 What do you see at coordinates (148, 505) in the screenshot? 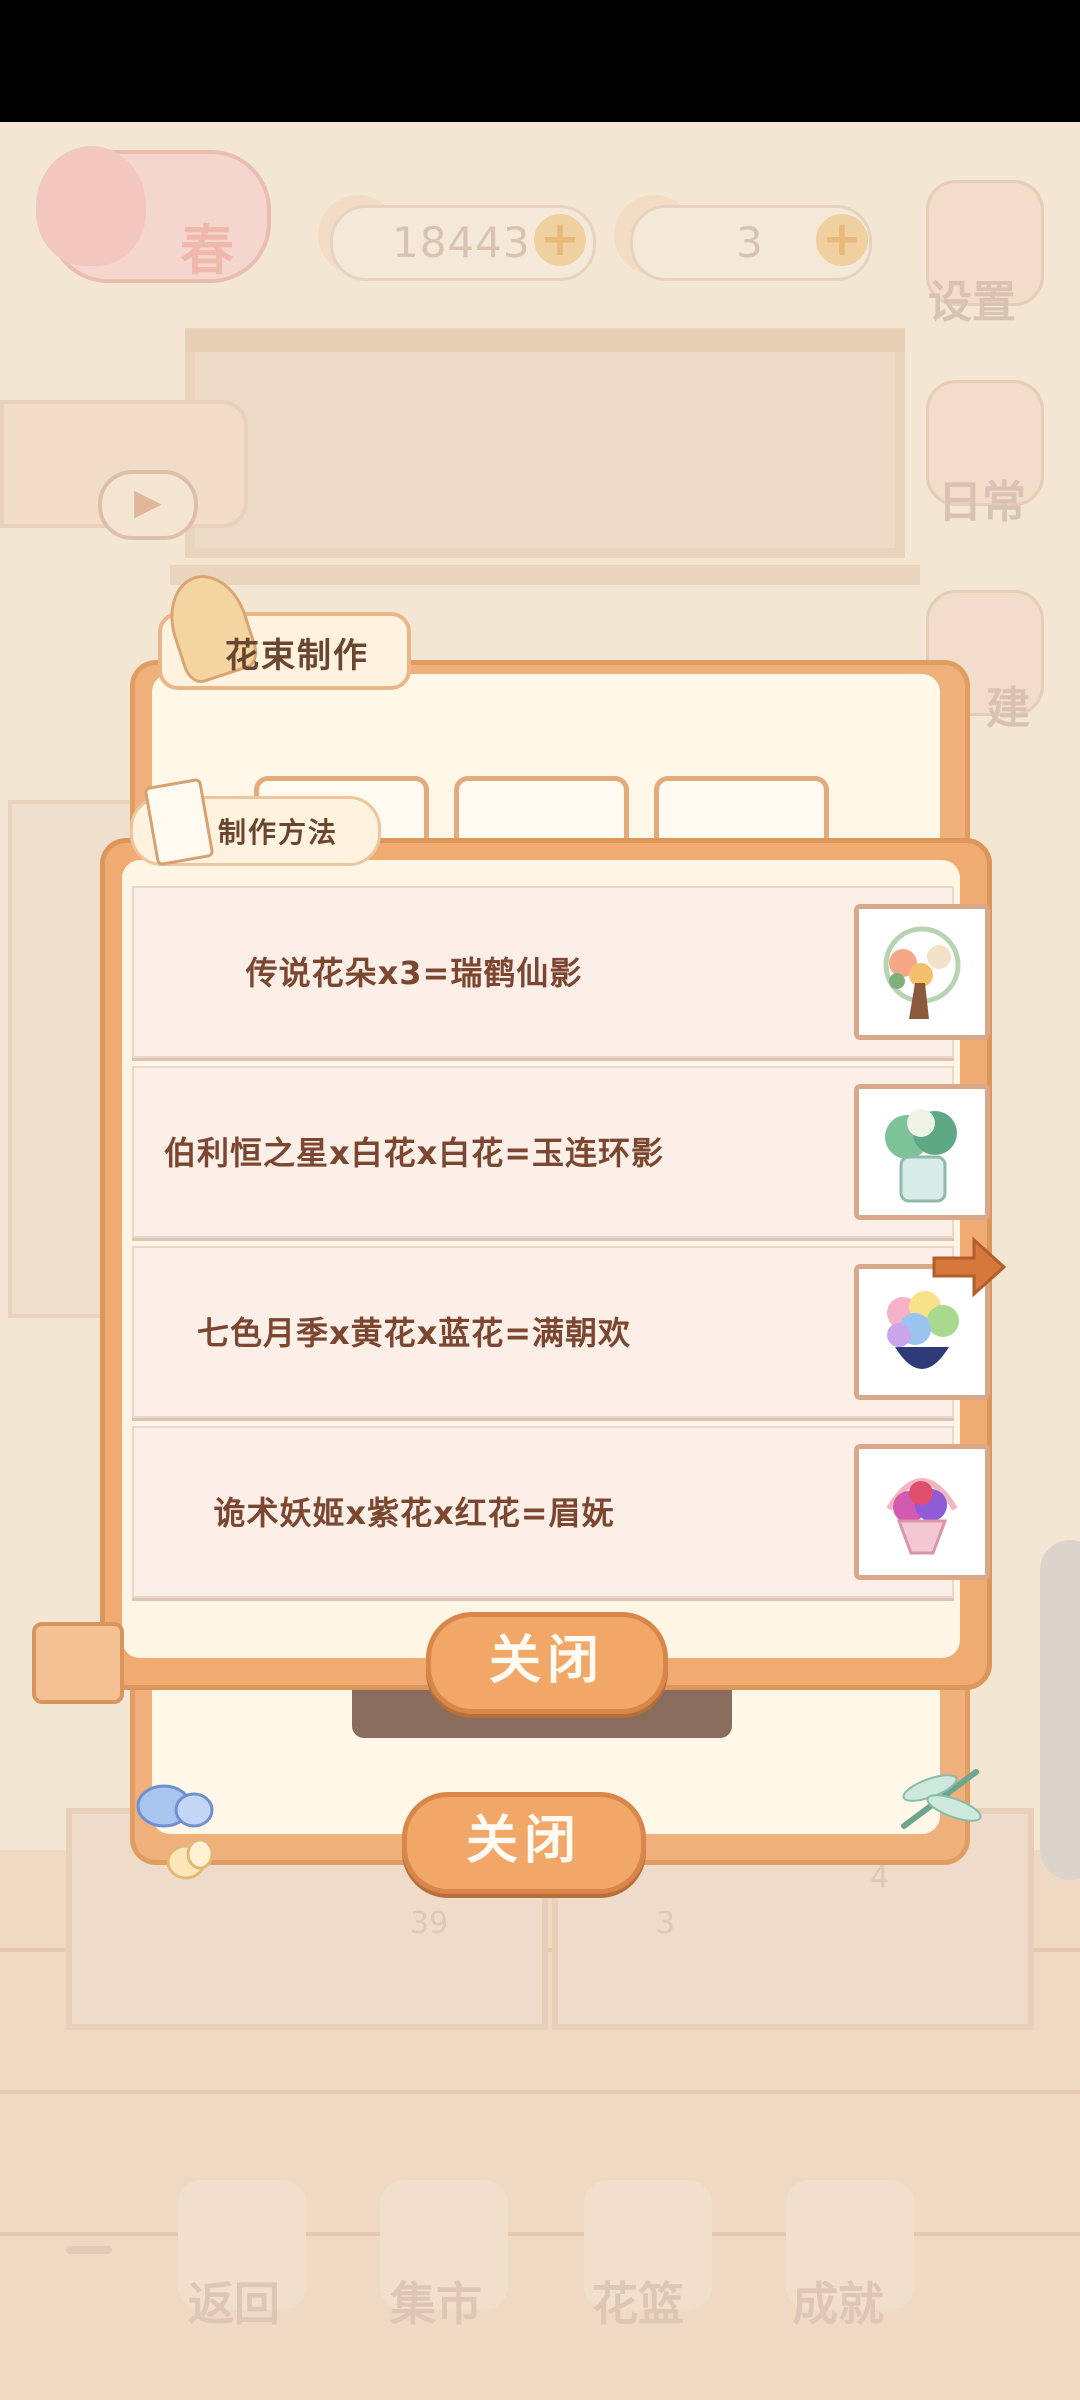
I see `play-icon: ▶` at bounding box center [148, 505].